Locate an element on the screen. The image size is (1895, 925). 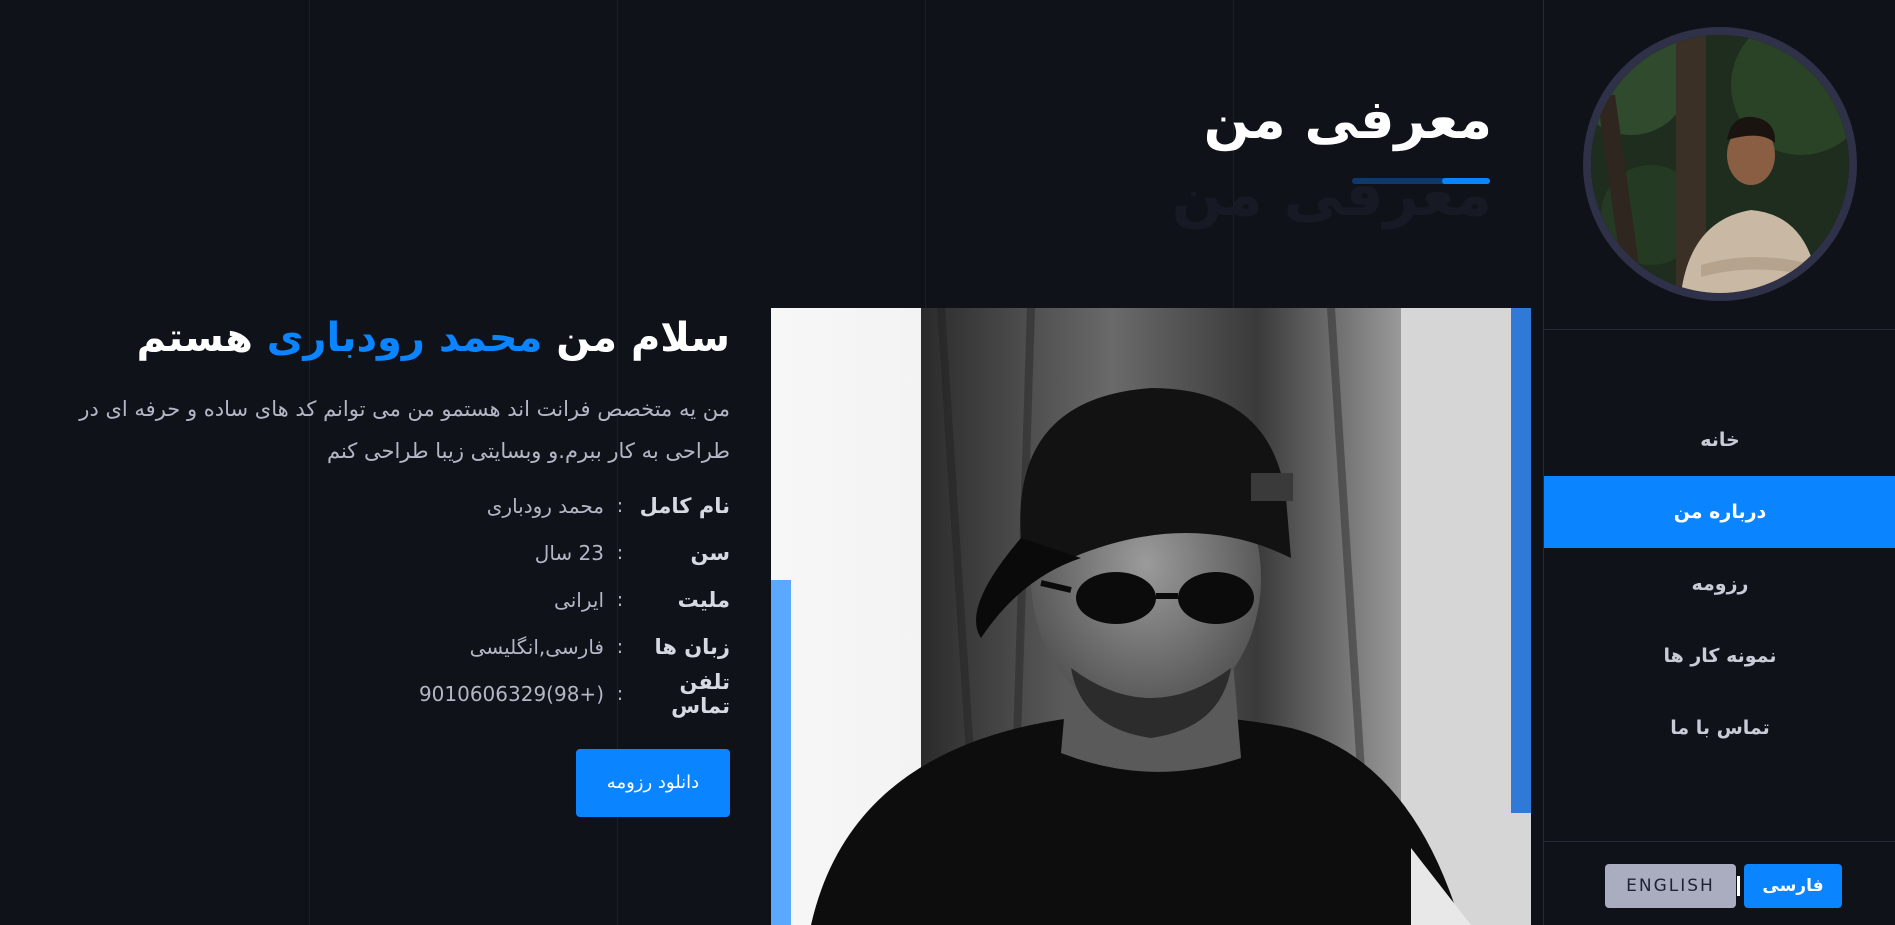
title-underline-accent is located at coordinates (1466, 181).